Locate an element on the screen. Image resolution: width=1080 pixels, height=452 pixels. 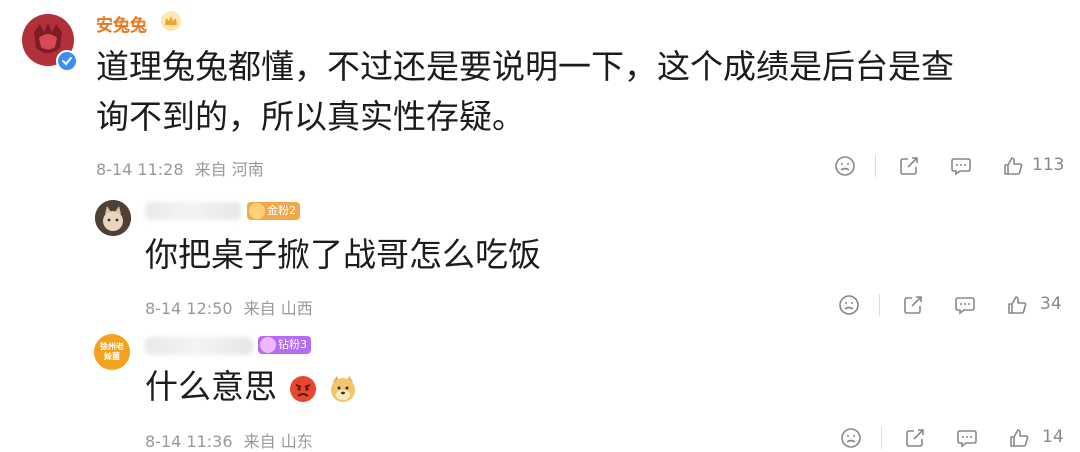
location: 来自 山东 is located at coordinates (278, 441).